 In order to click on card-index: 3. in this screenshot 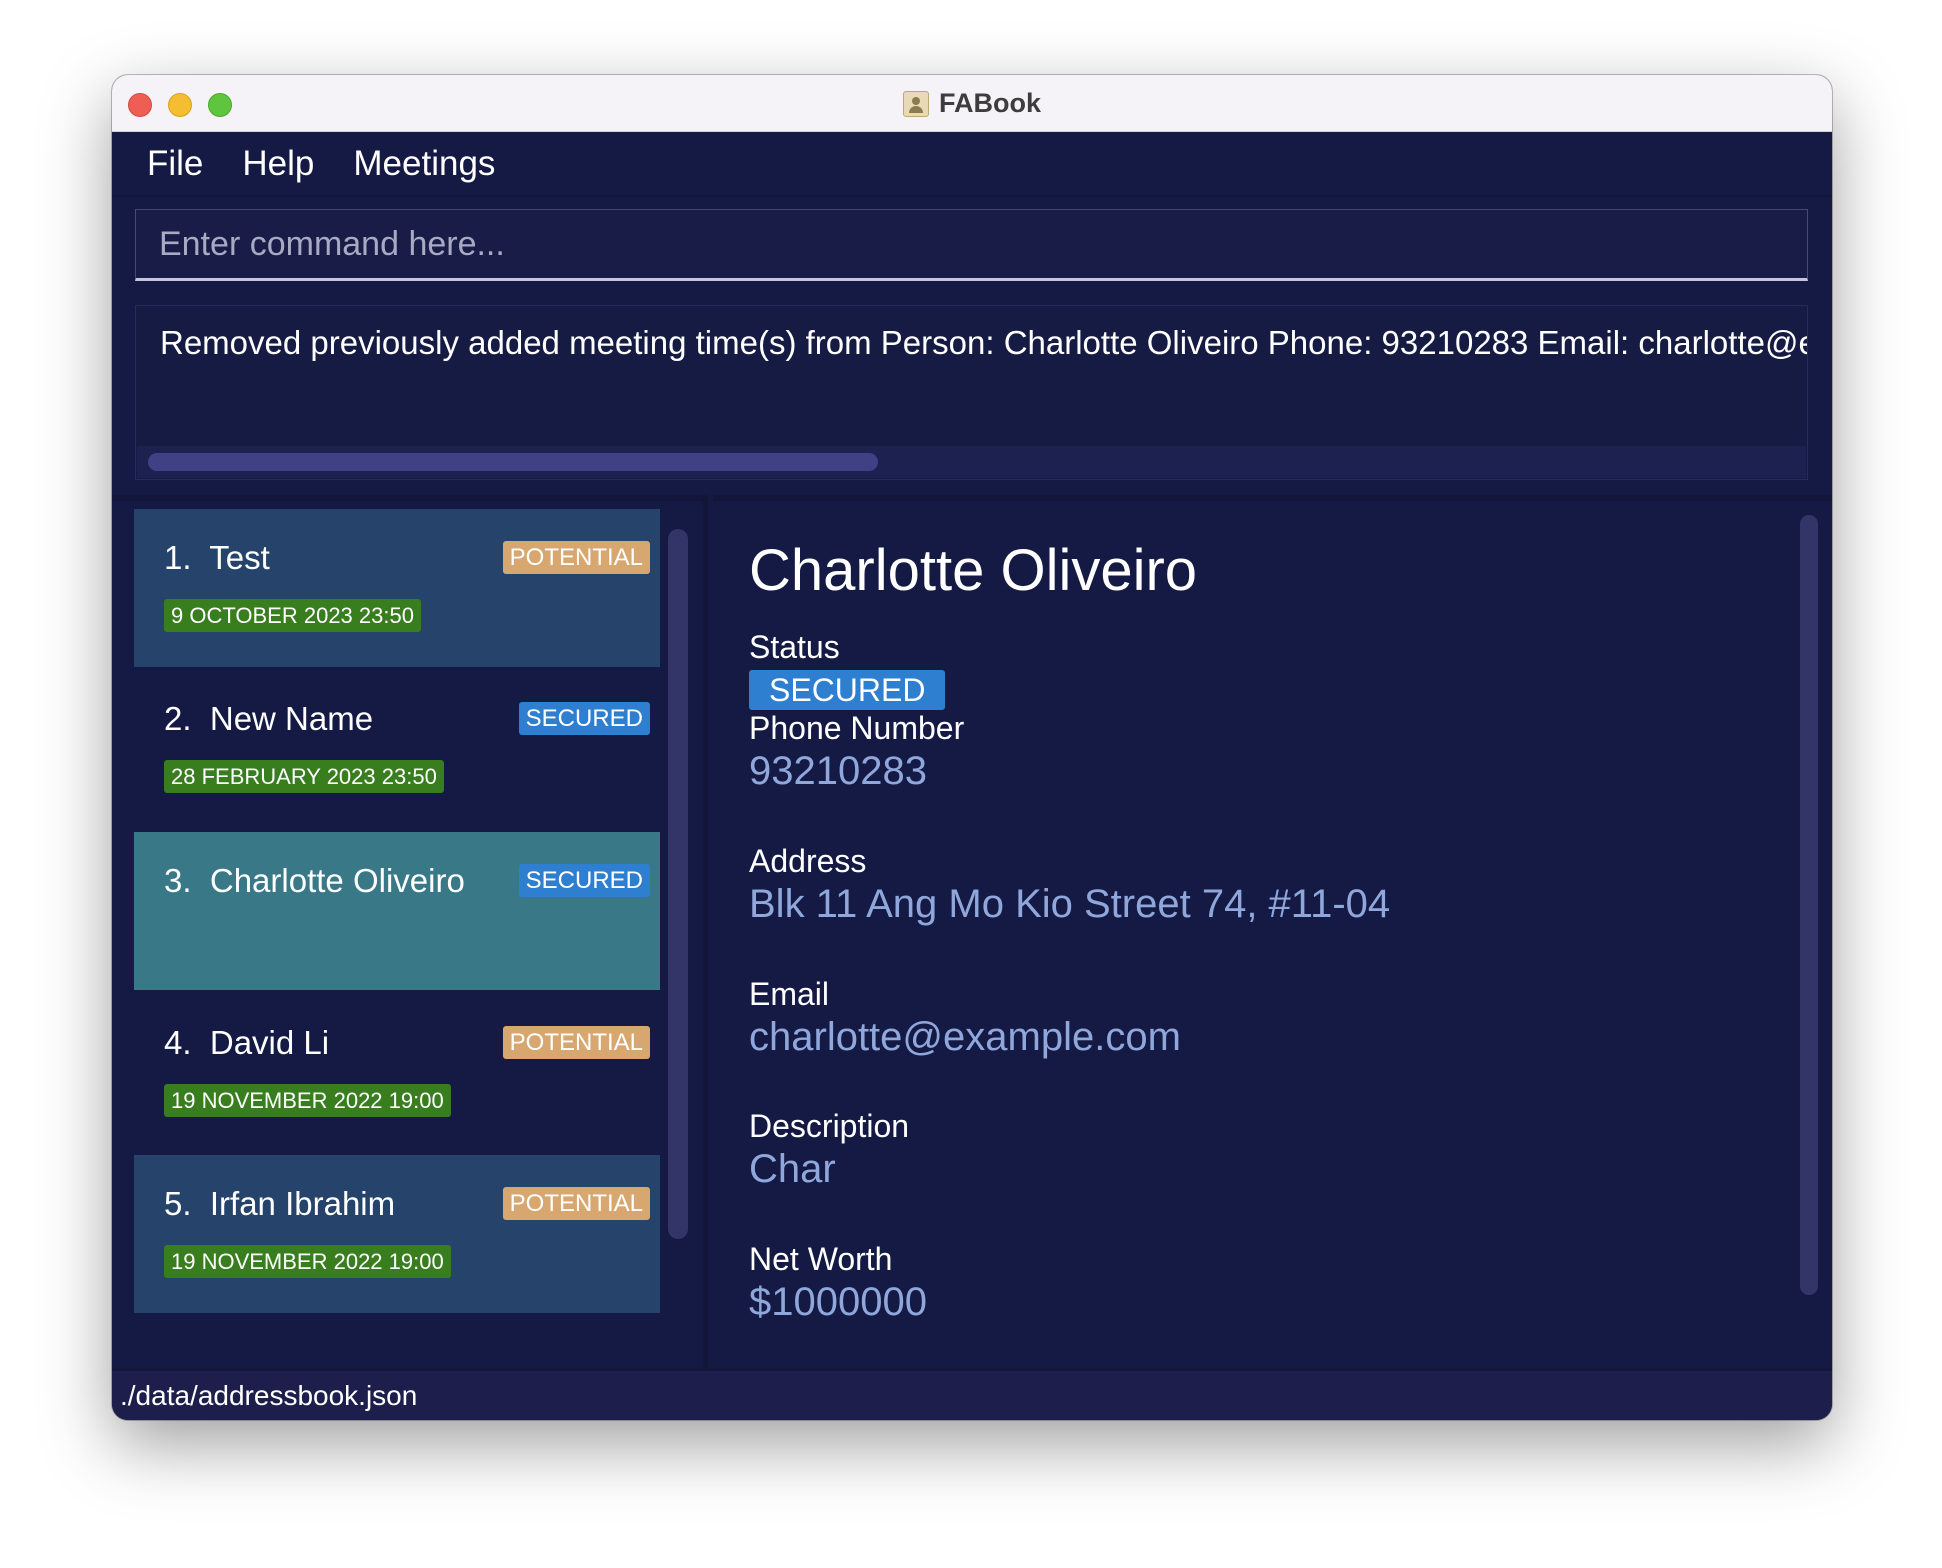, I will do `click(178, 880)`.